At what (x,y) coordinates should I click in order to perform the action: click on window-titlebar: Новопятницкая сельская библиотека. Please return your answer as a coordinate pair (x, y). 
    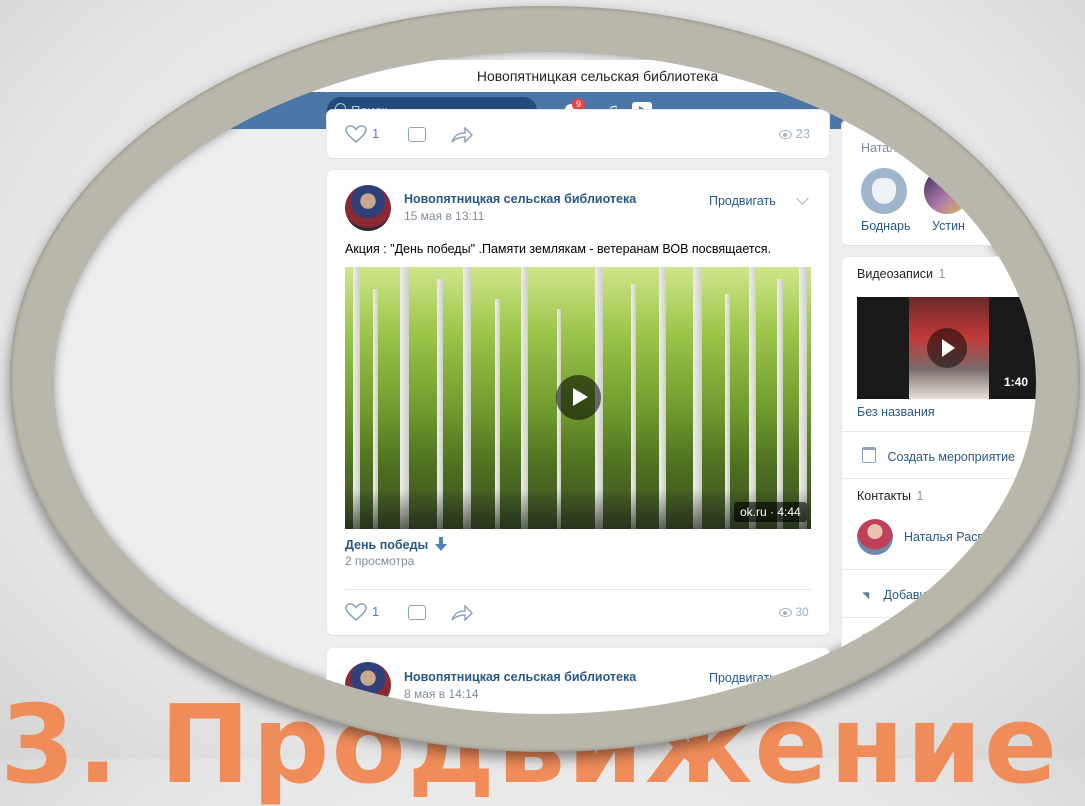
    Looking at the image, I should click on (545, 76).